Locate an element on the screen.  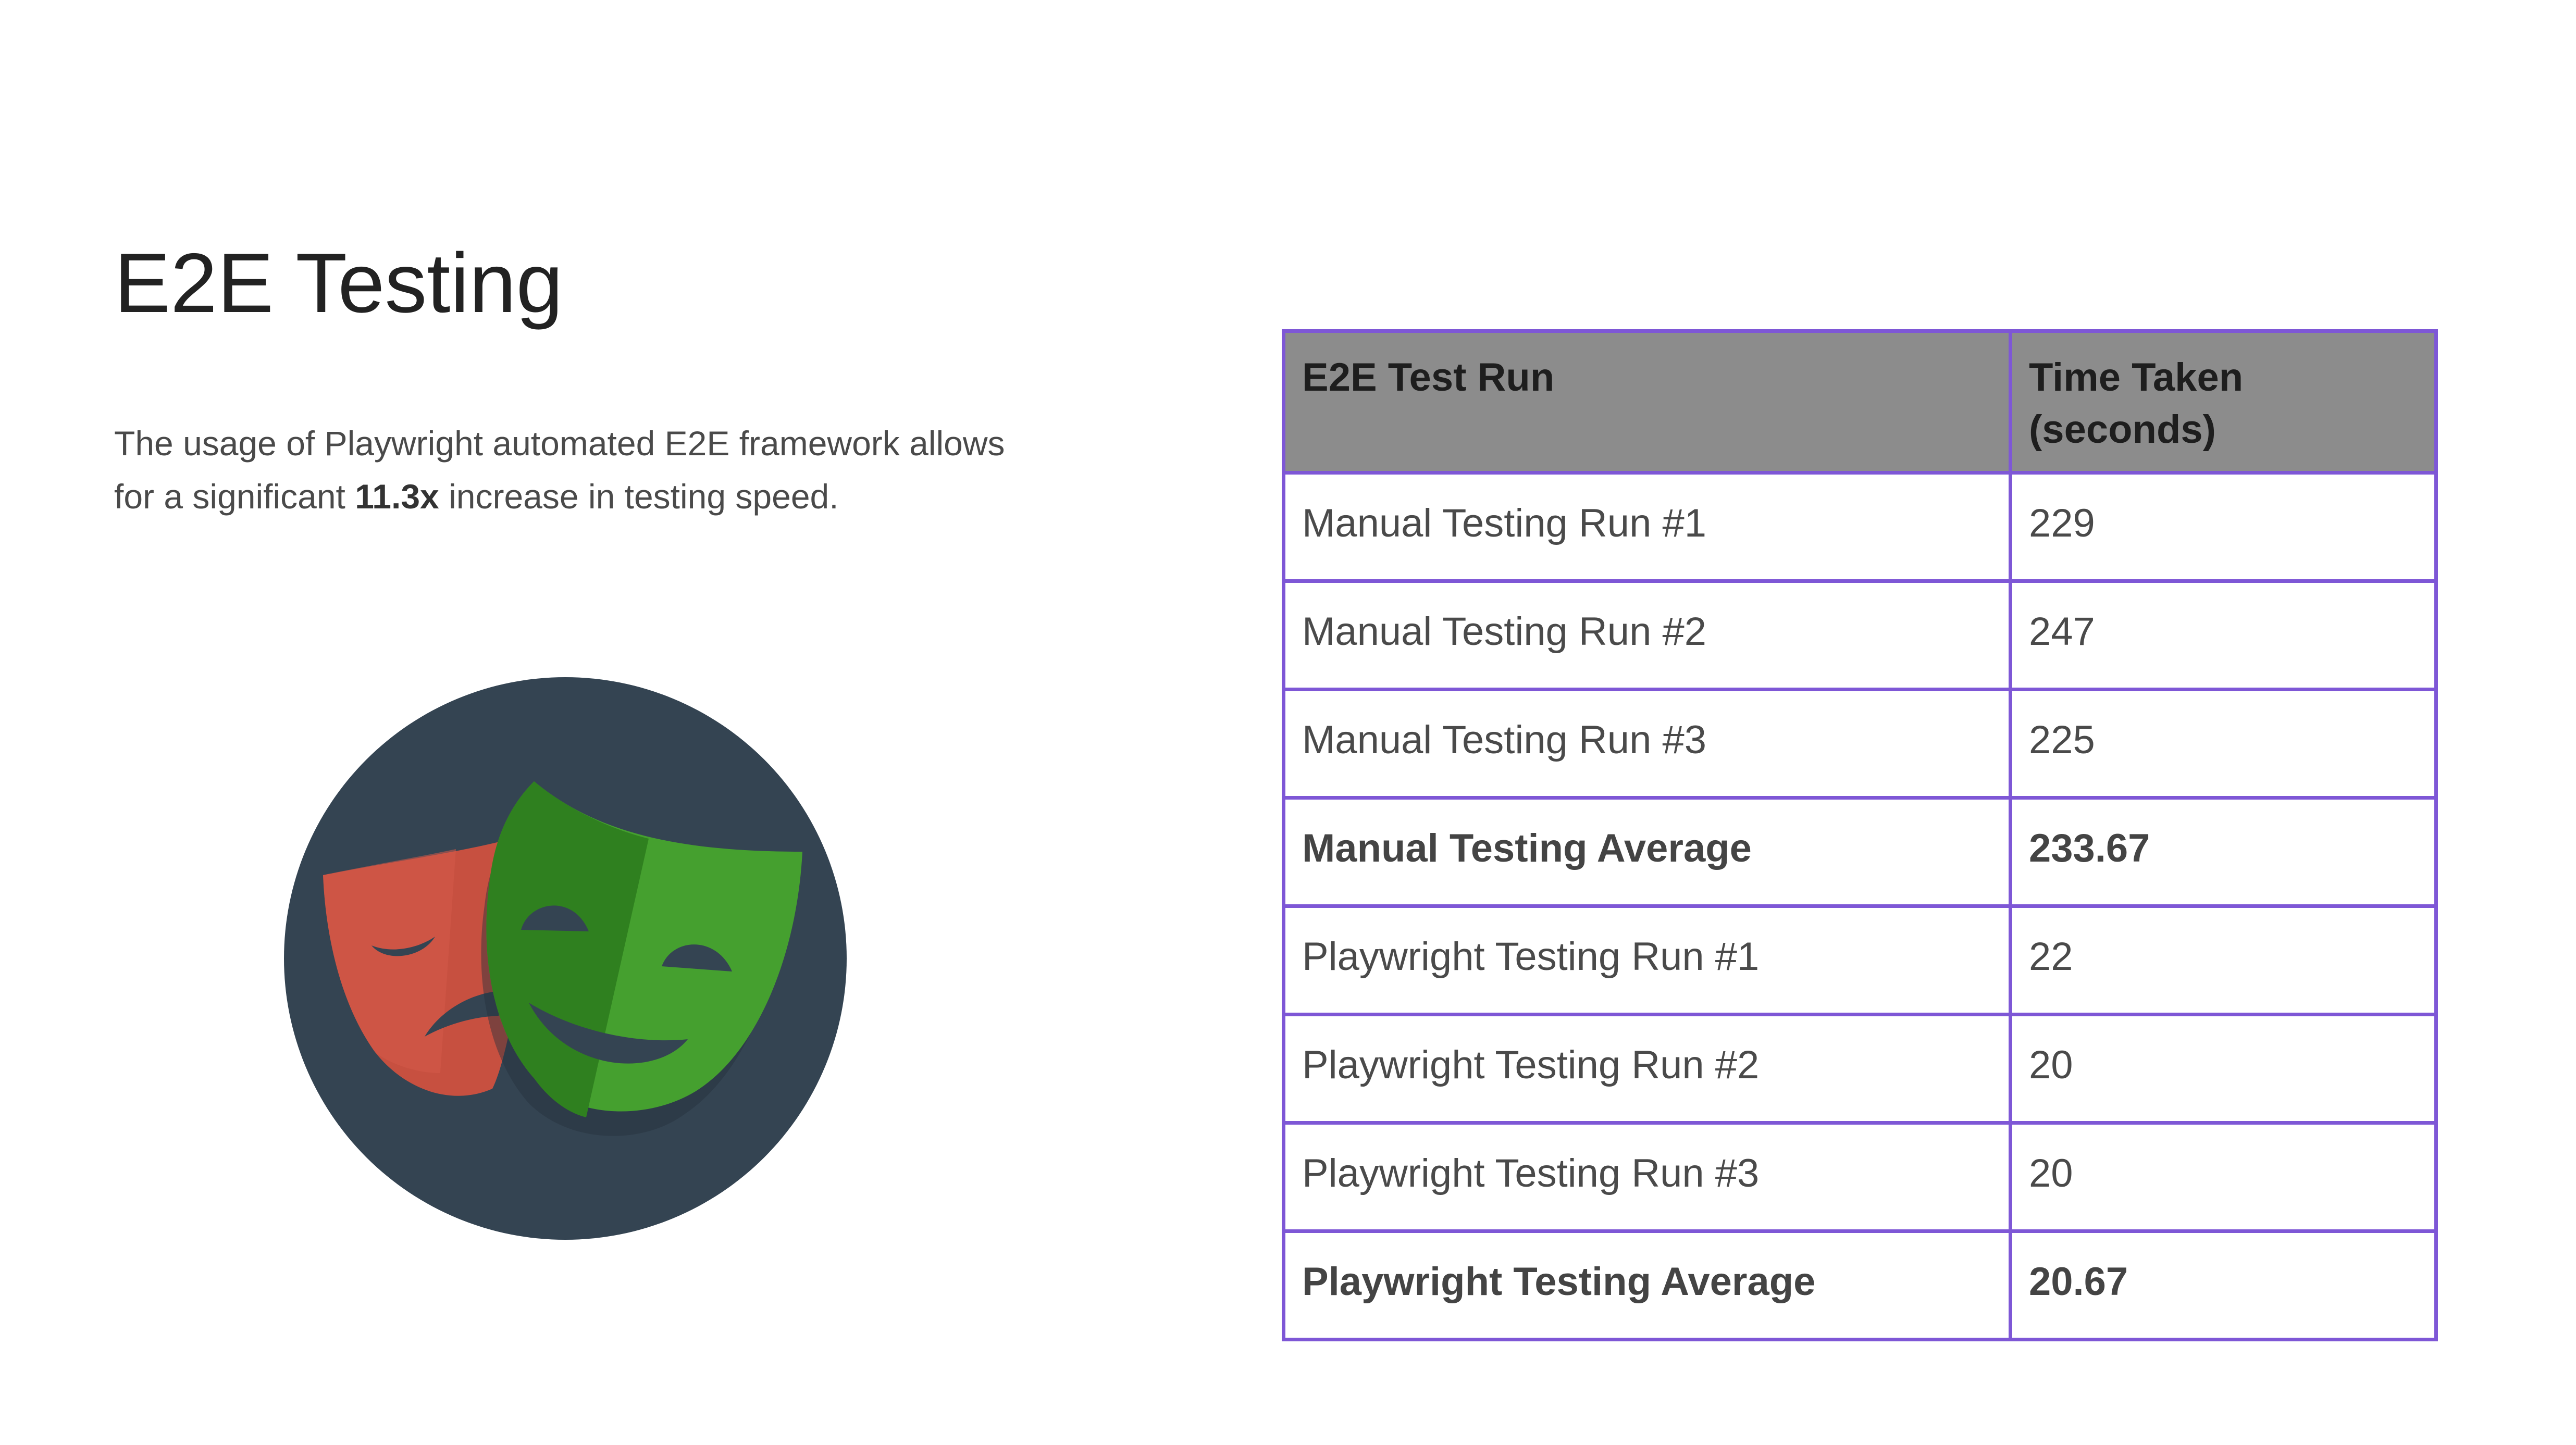
table-row: Manual Testing Run #3 225 is located at coordinates (1860, 744).